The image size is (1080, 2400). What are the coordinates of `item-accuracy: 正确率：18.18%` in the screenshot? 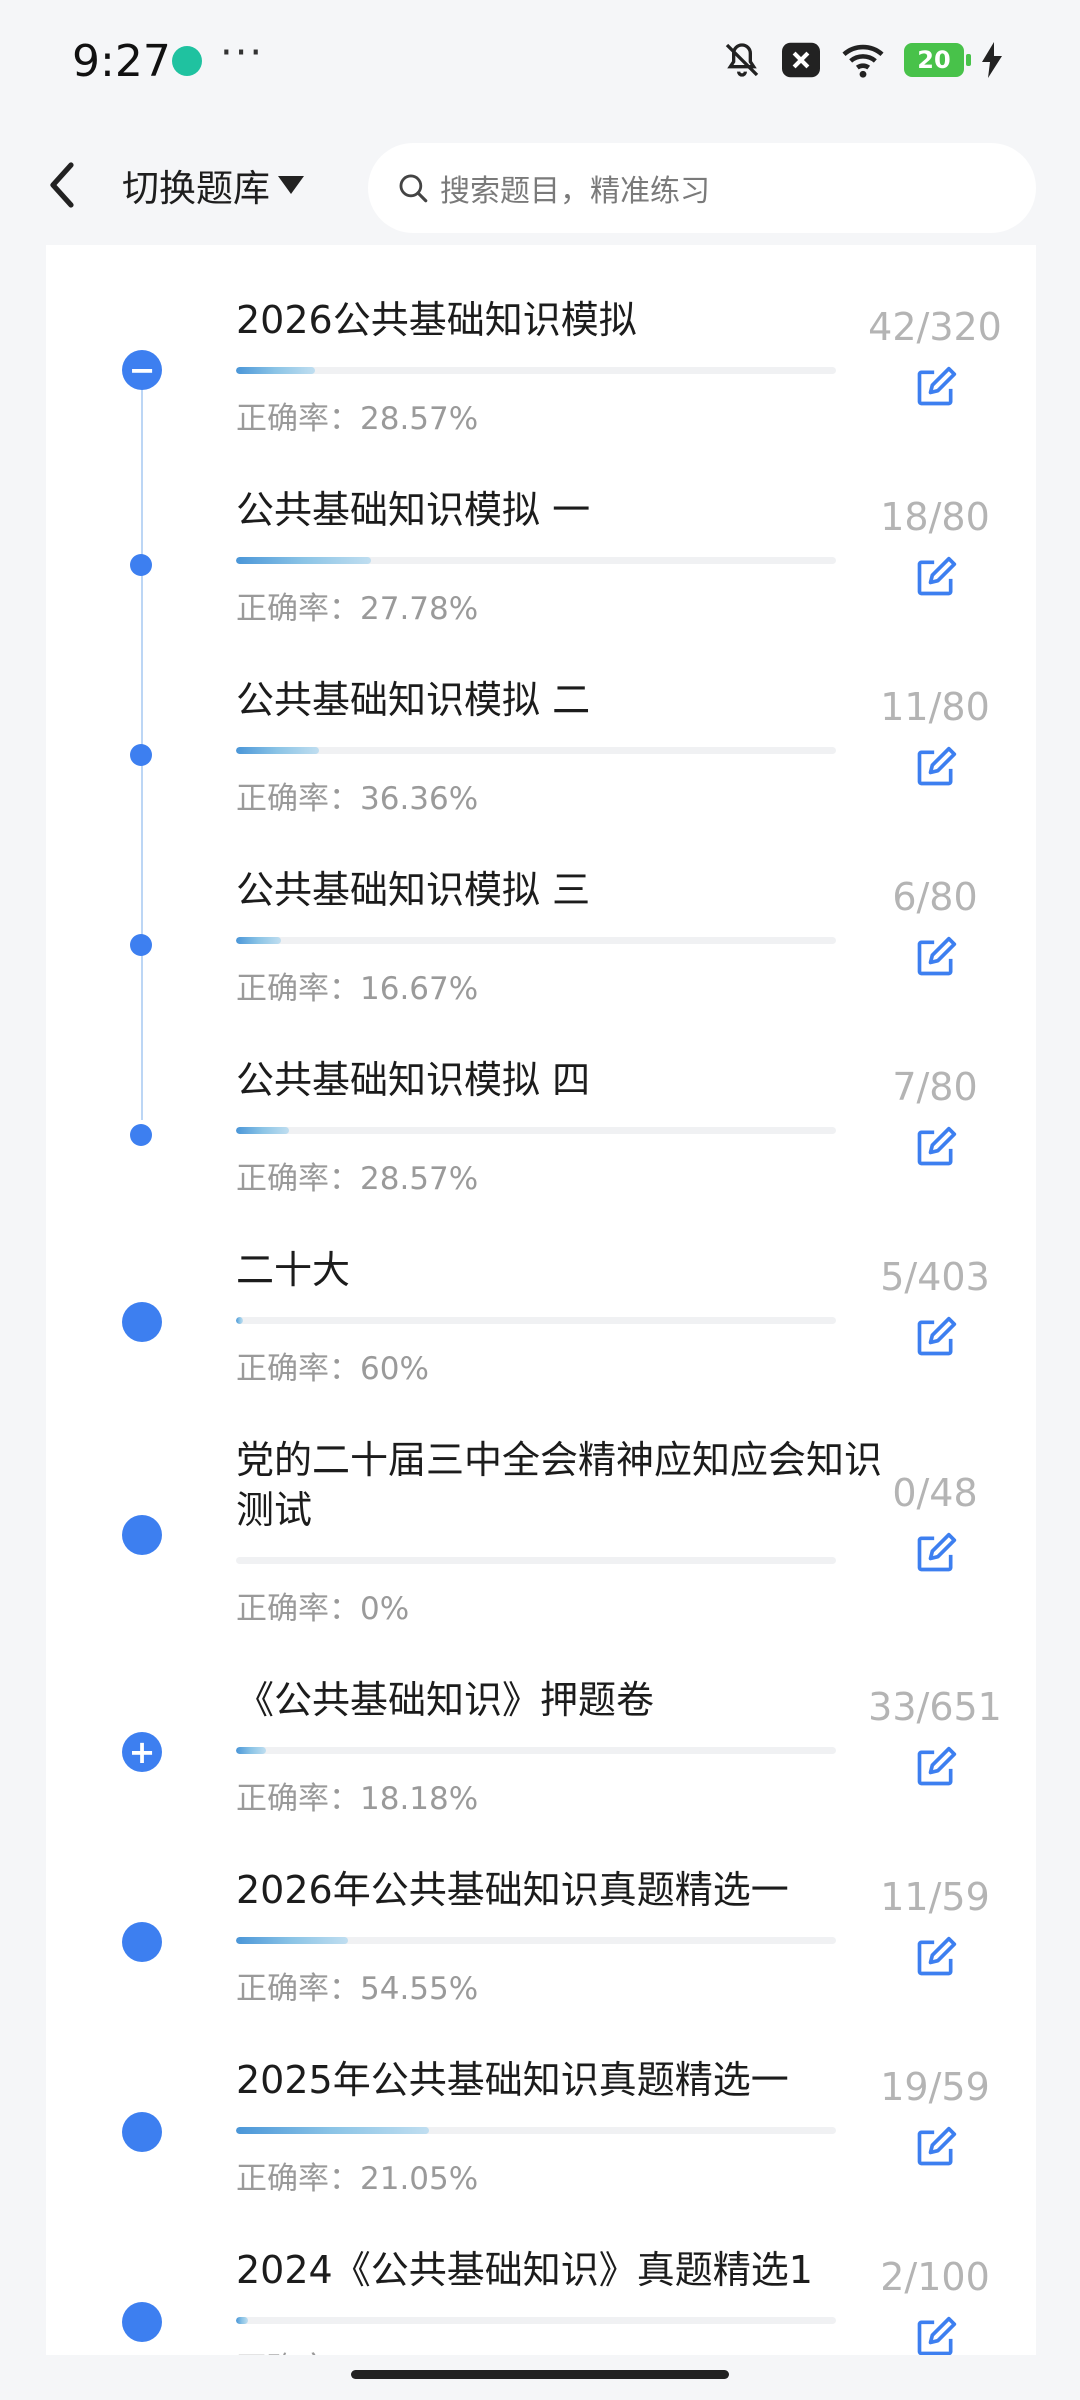 It's located at (357, 1799).